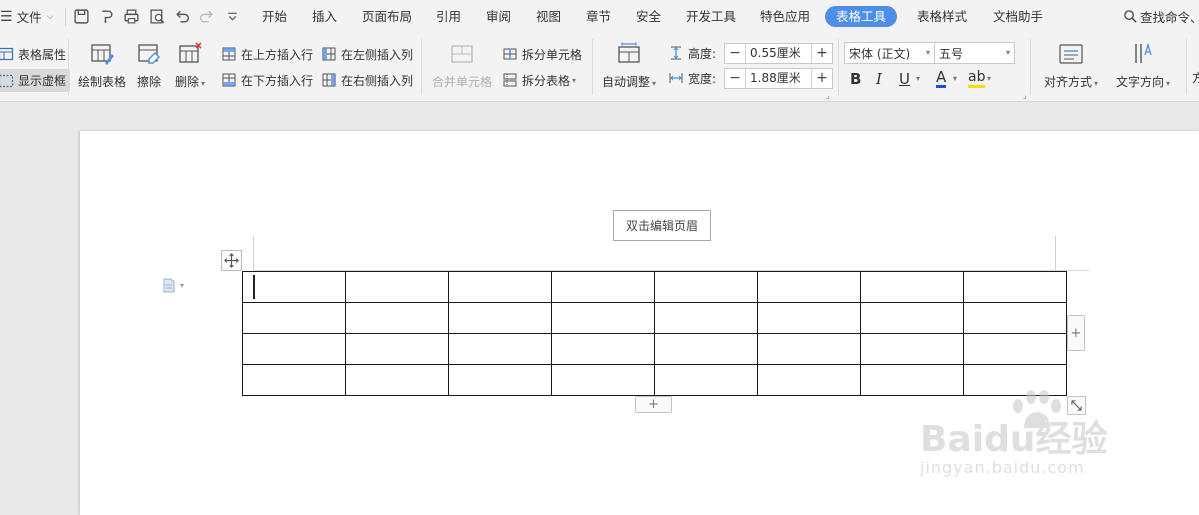  What do you see at coordinates (1169, 17) in the screenshot?
I see `command-search-label: 查找命令、` at bounding box center [1169, 17].